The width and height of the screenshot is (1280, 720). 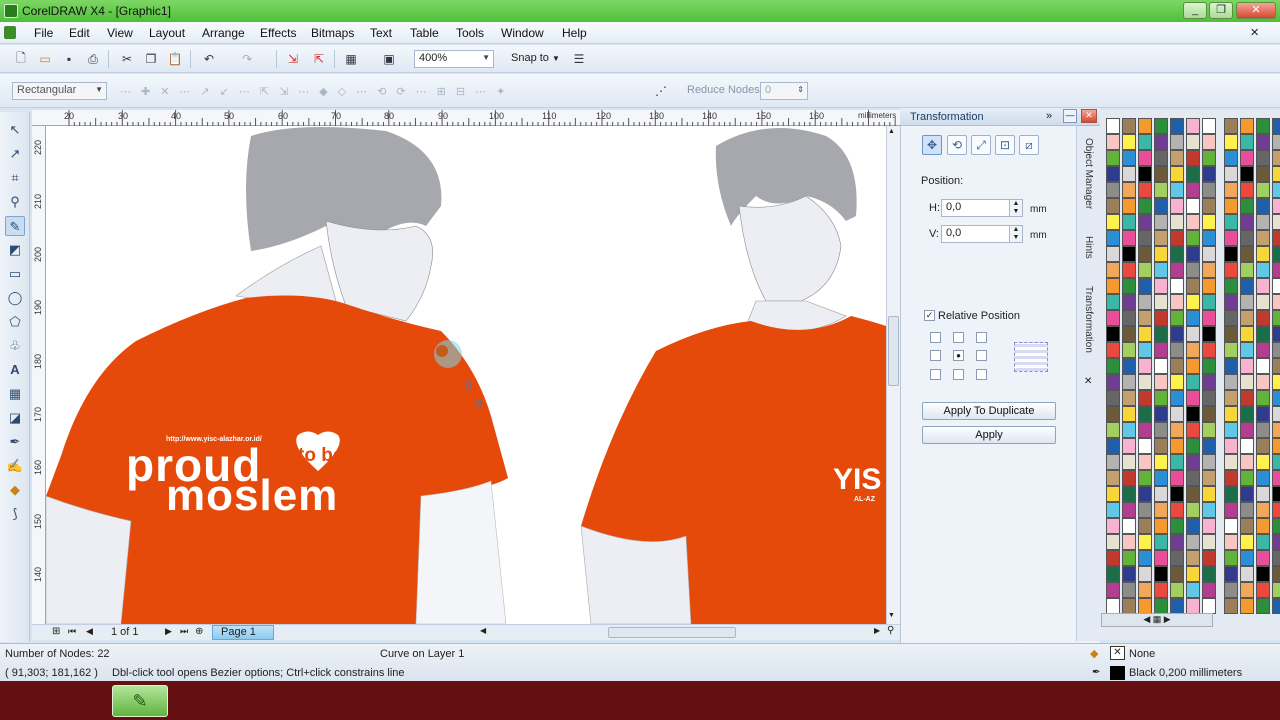 What do you see at coordinates (981, 145) in the screenshot?
I see `scale-transform-icon: ⤢` at bounding box center [981, 145].